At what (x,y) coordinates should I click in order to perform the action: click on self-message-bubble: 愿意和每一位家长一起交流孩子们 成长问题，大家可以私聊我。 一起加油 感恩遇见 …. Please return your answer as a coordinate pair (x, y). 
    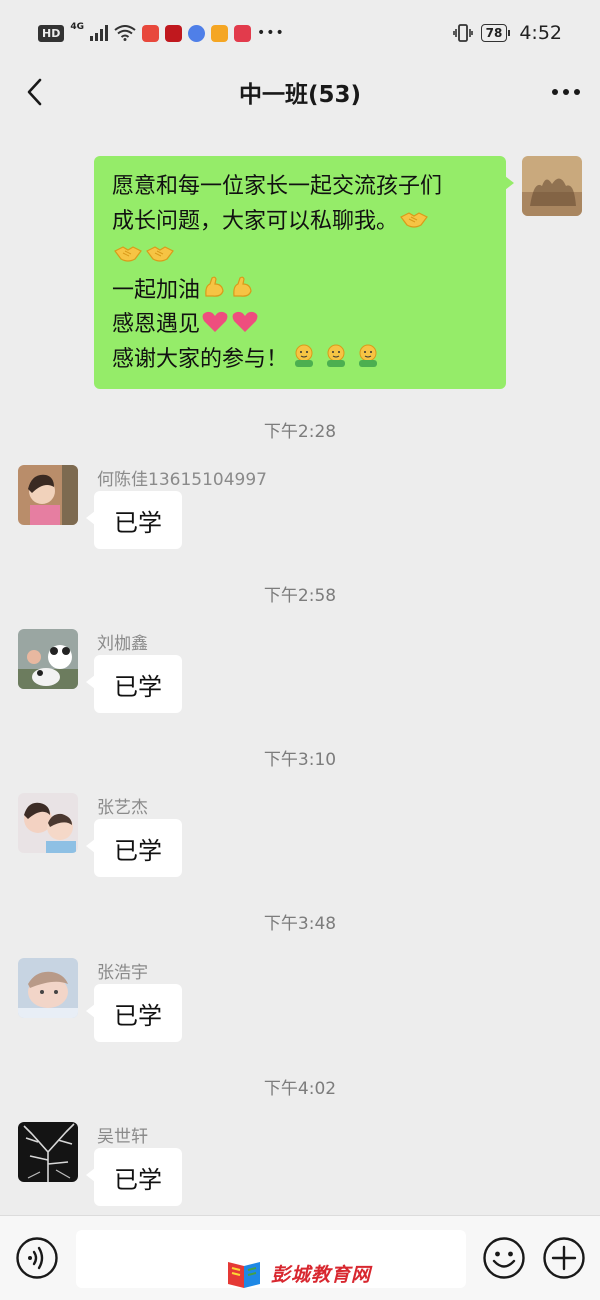
    Looking at the image, I should click on (304, 272).